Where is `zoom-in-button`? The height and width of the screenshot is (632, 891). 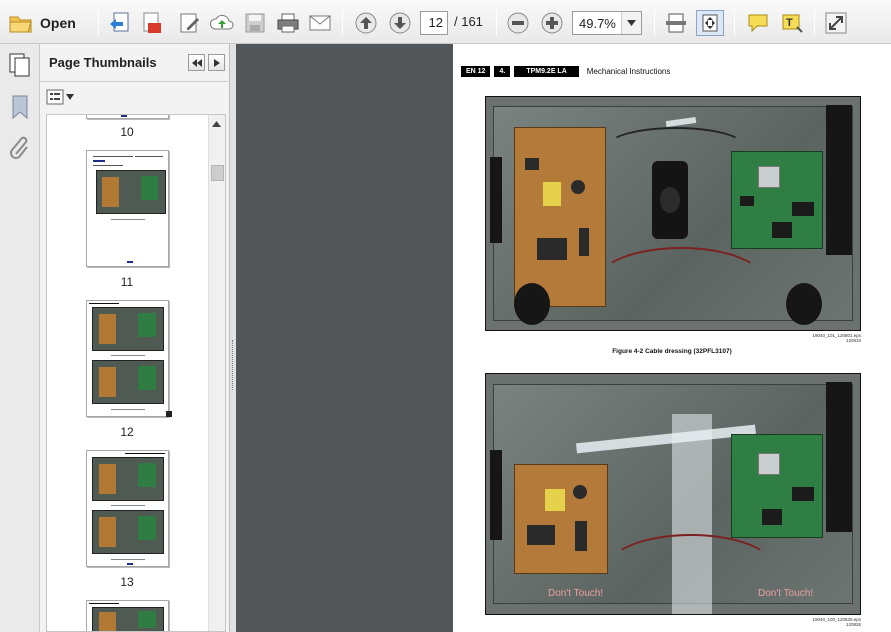
zoom-in-button is located at coordinates (552, 23).